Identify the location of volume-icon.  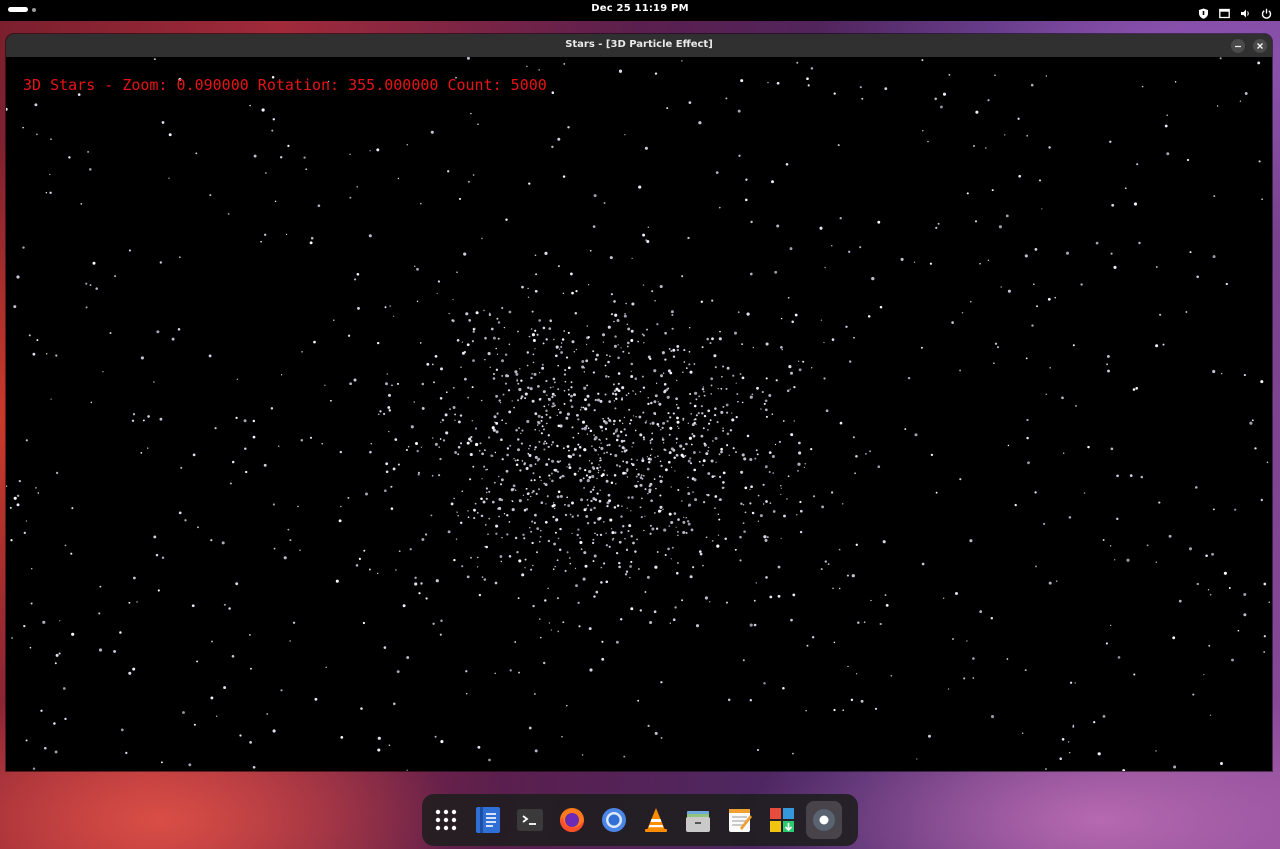
(1245, 11).